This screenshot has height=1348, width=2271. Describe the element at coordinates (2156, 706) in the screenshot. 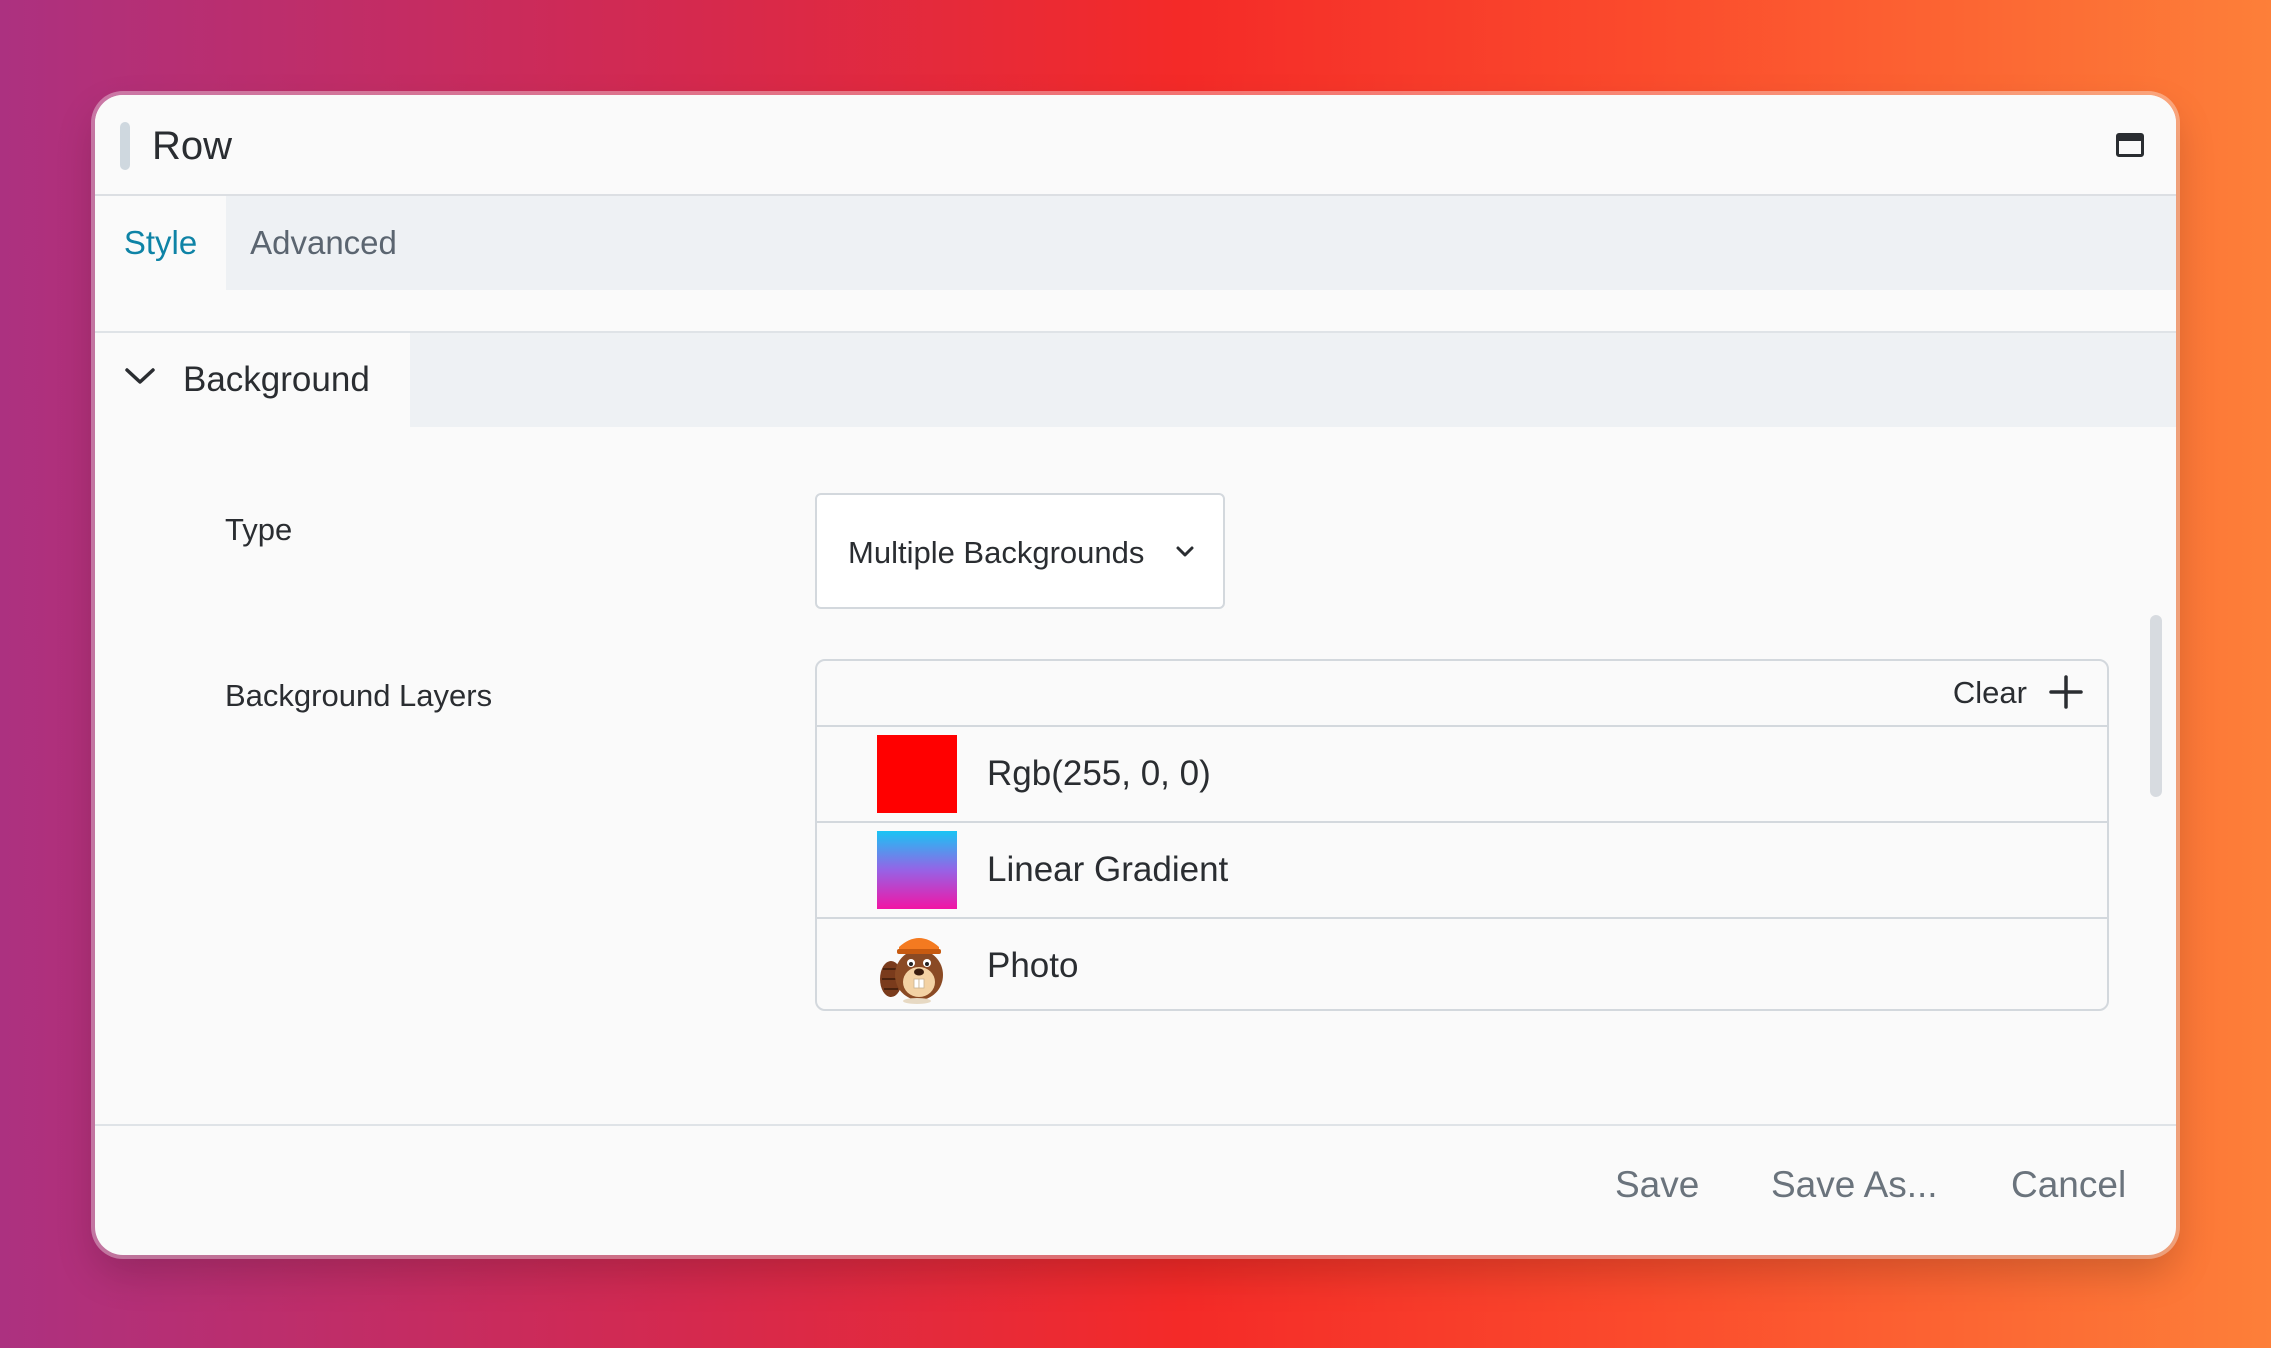

I see `scrollbar` at that location.